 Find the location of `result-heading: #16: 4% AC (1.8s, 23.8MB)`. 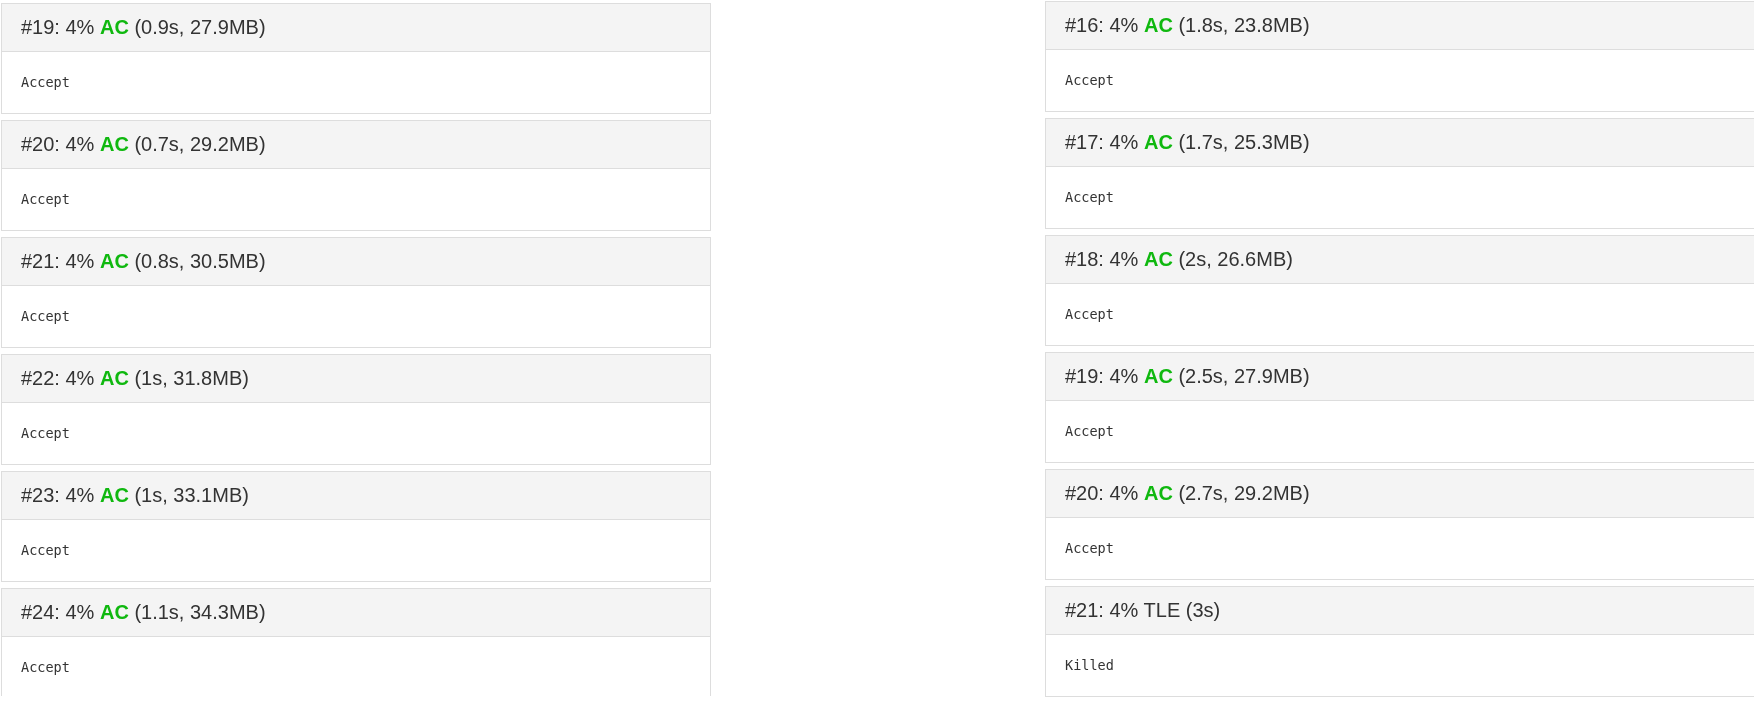

result-heading: #16: 4% AC (1.8s, 23.8MB) is located at coordinates (1400, 26).